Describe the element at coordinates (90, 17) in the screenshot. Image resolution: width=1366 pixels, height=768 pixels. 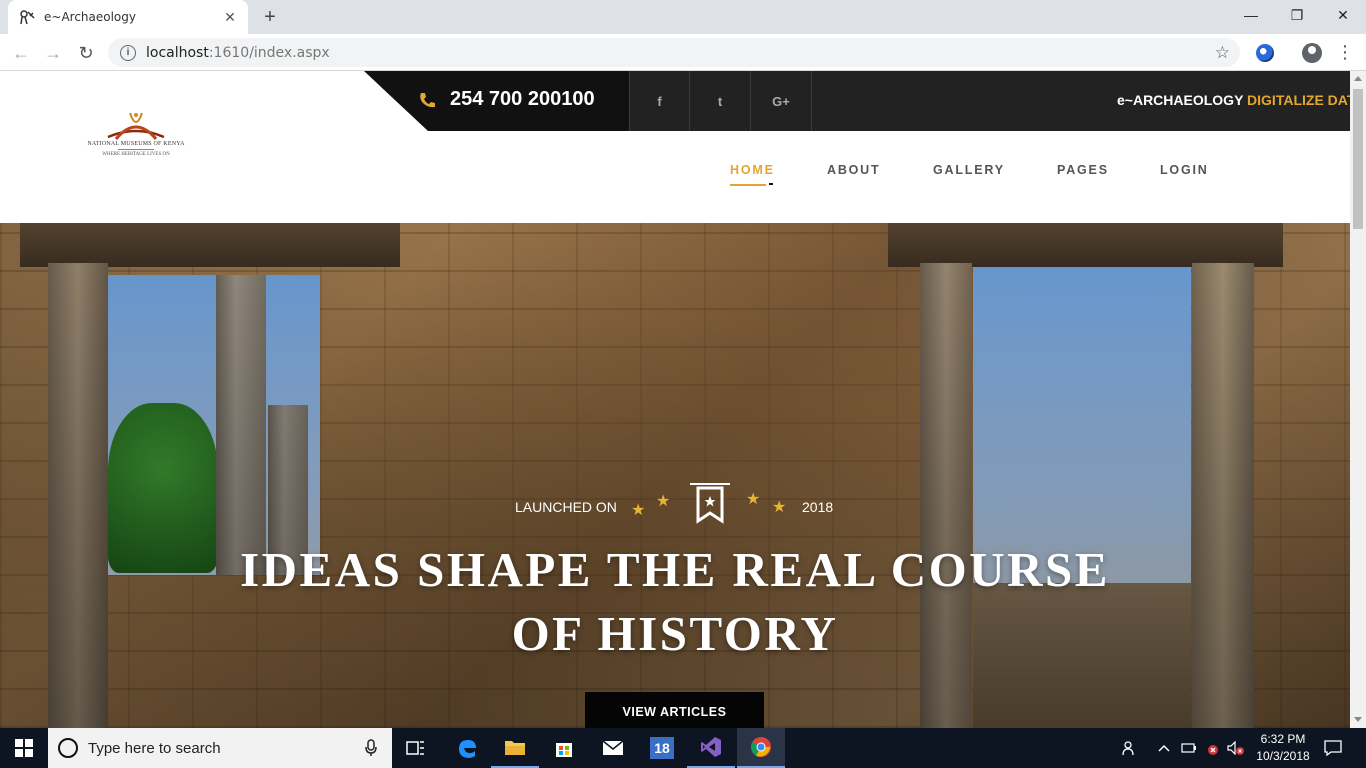
I see `tab-title: e~Archaeology` at that location.